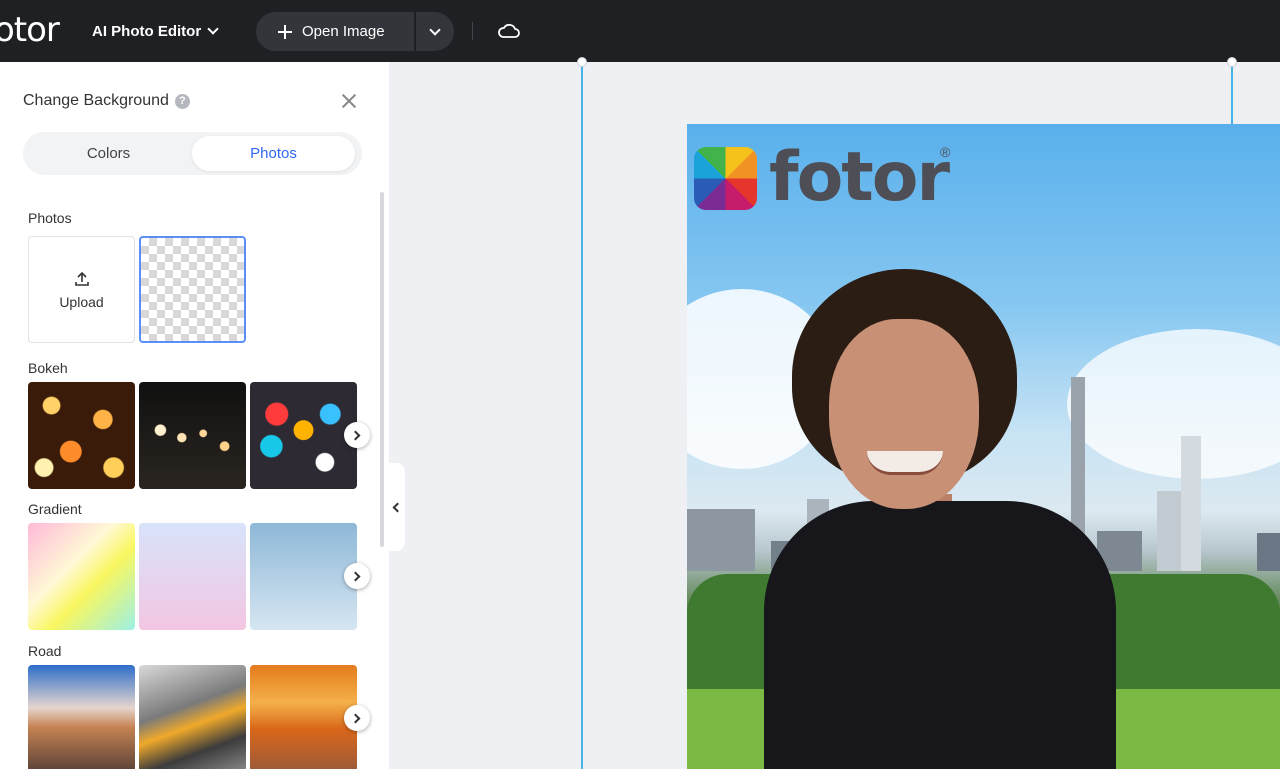  What do you see at coordinates (582, 415) in the screenshot?
I see `canvas-guide-left` at bounding box center [582, 415].